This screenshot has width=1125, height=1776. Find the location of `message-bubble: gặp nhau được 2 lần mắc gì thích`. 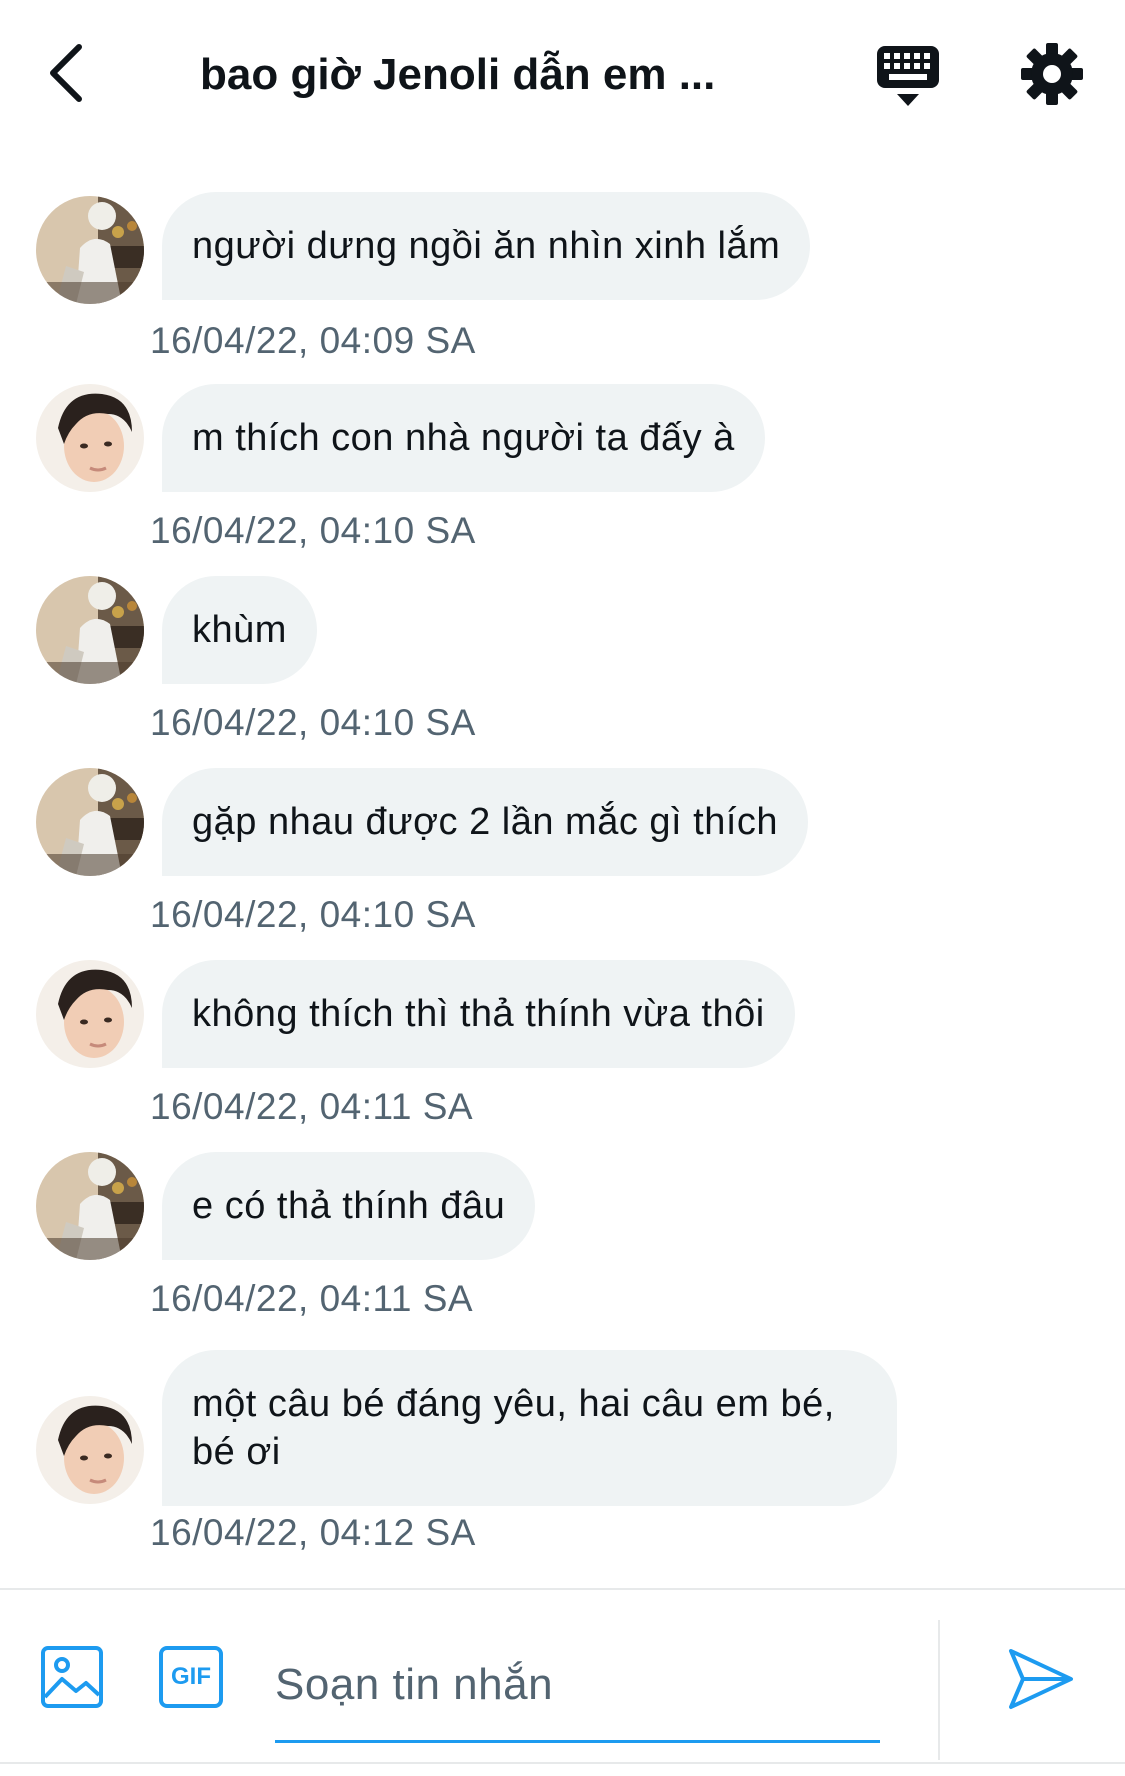

message-bubble: gặp nhau được 2 lần mắc gì thích is located at coordinates (485, 822).